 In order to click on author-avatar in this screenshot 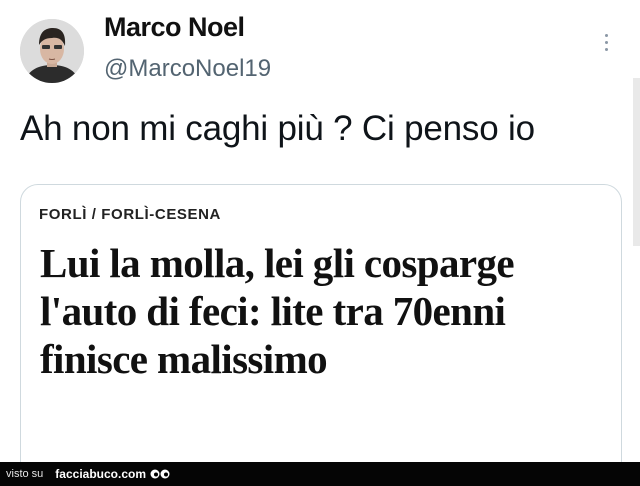, I will do `click(52, 51)`.